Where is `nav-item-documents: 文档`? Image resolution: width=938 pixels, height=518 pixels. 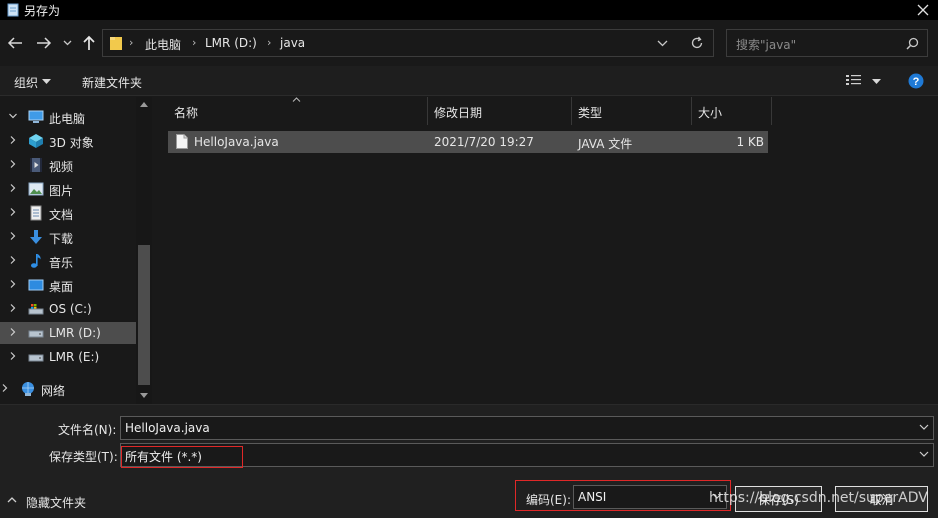
nav-item-documents: 文档 is located at coordinates (68, 213).